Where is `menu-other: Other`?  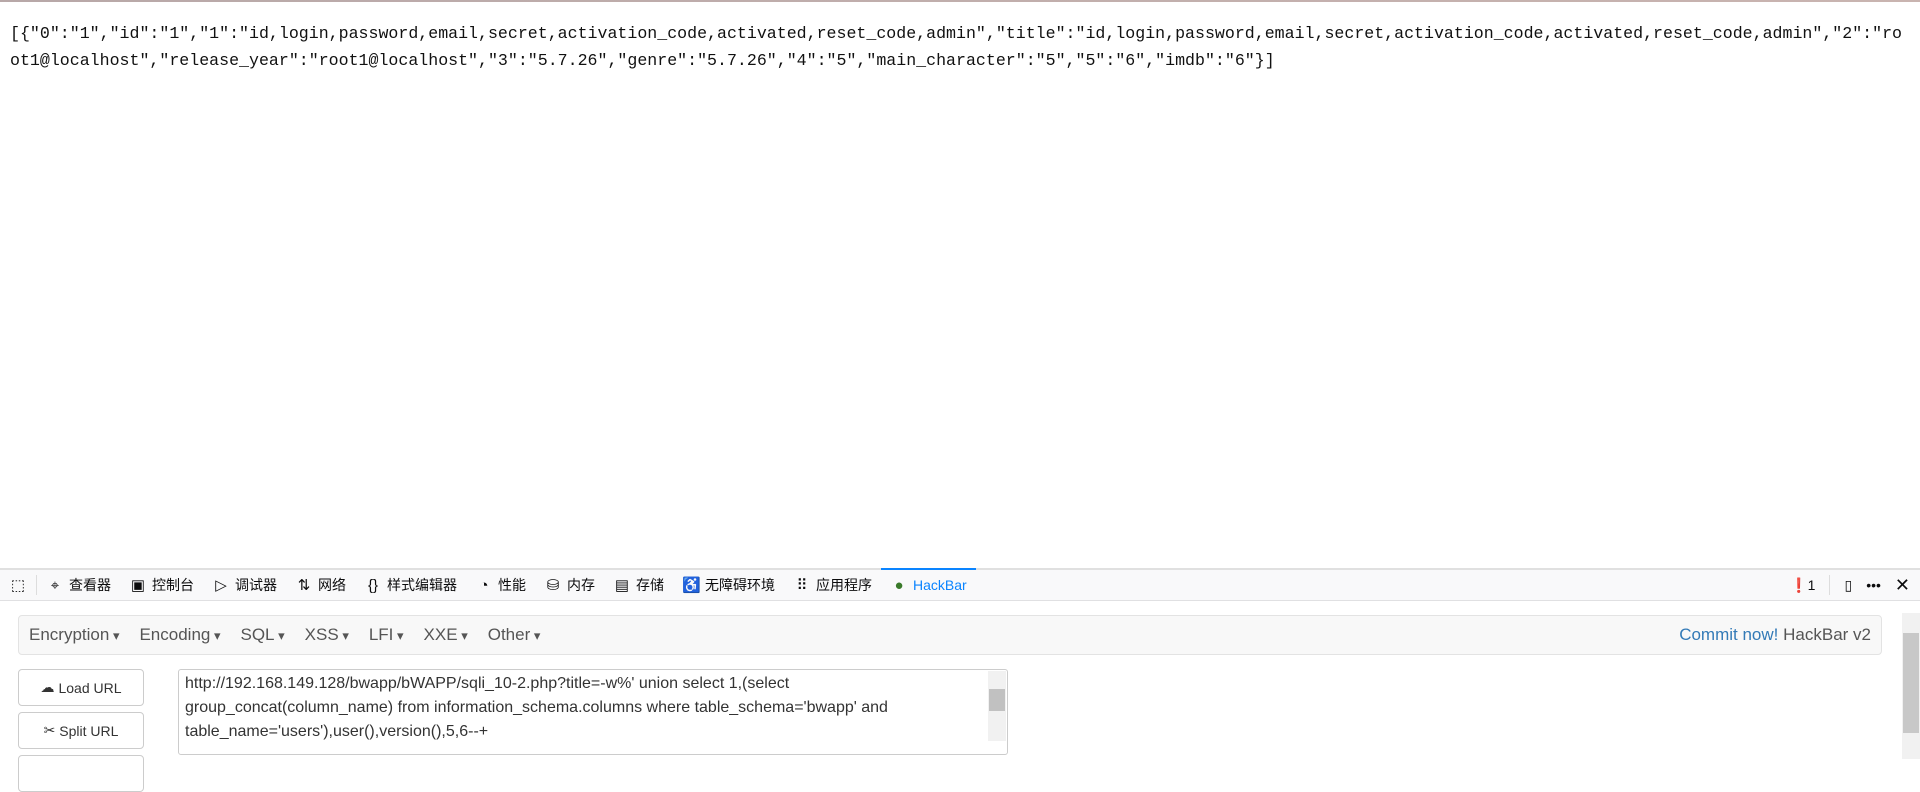
menu-other: Other is located at coordinates (514, 635).